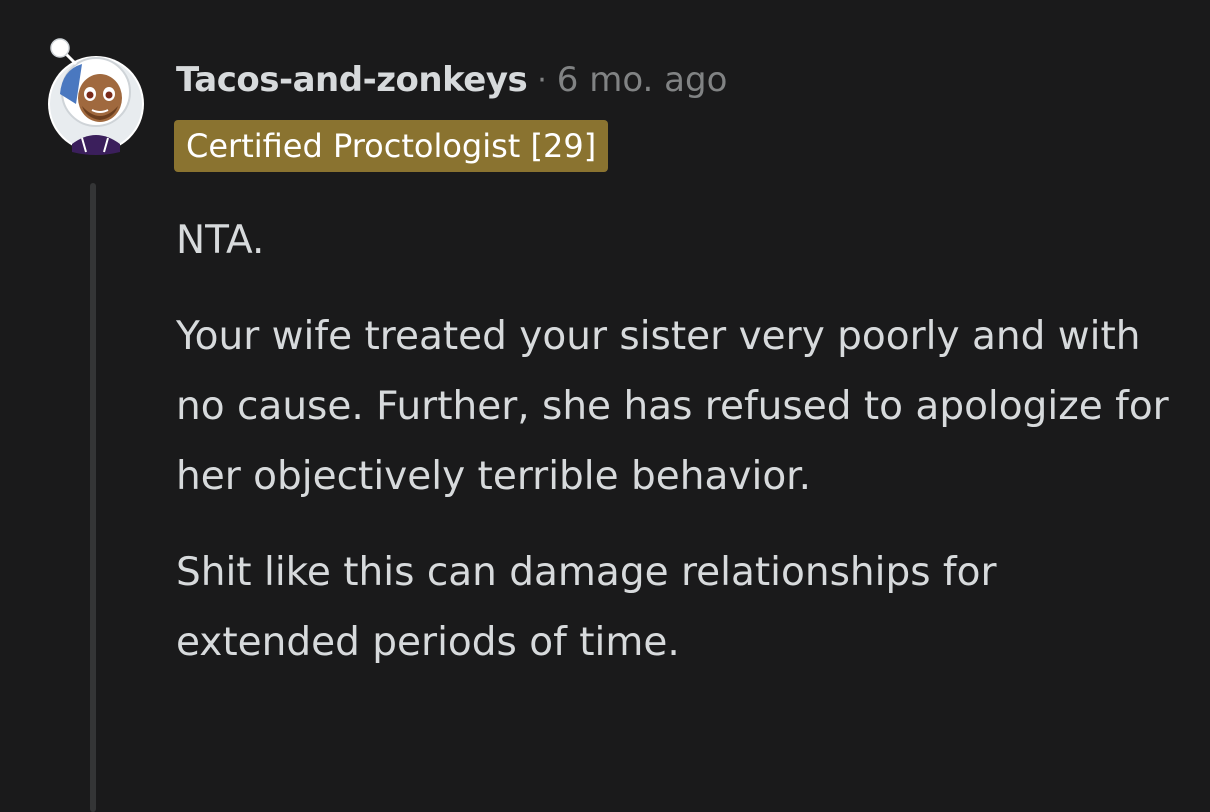 Image resolution: width=1210 pixels, height=812 pixels. I want to click on comment-header: Tacos-and-zonkeys · 6 mo. ago, so click(451, 80).